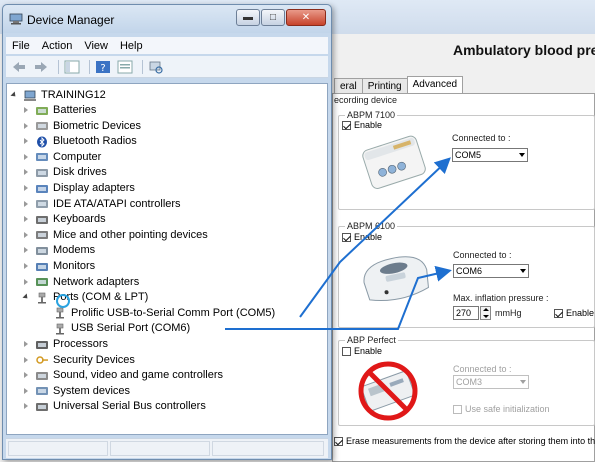  What do you see at coordinates (306, 17) in the screenshot?
I see `close-button: ✕` at bounding box center [306, 17].